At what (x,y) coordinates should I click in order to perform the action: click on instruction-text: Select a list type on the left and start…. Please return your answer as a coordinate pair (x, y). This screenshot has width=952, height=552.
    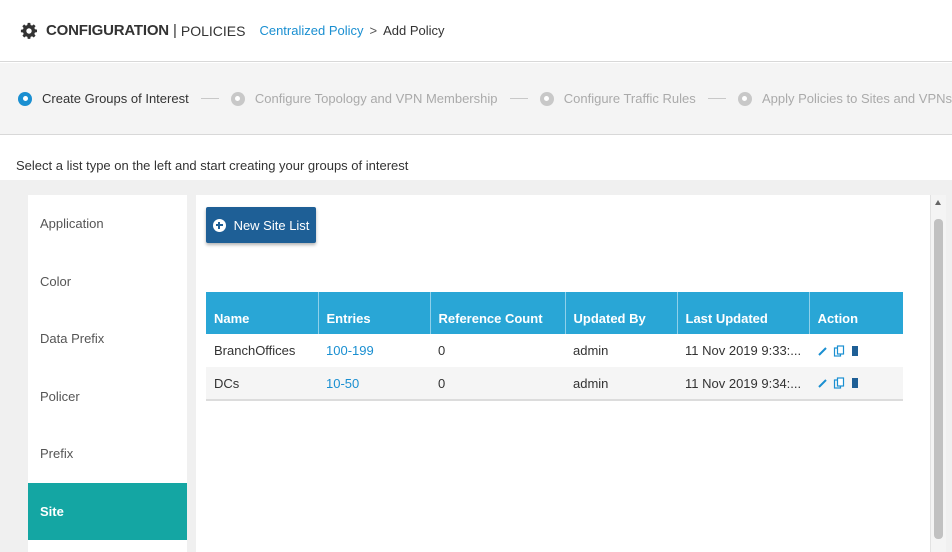
    Looking at the image, I should click on (212, 165).